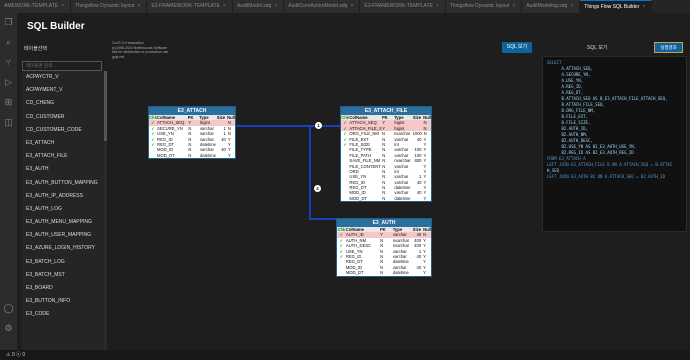 The width and height of the screenshot is (690, 360). Describe the element at coordinates (8, 102) in the screenshot. I see `extensions-icon: ⊞` at that location.